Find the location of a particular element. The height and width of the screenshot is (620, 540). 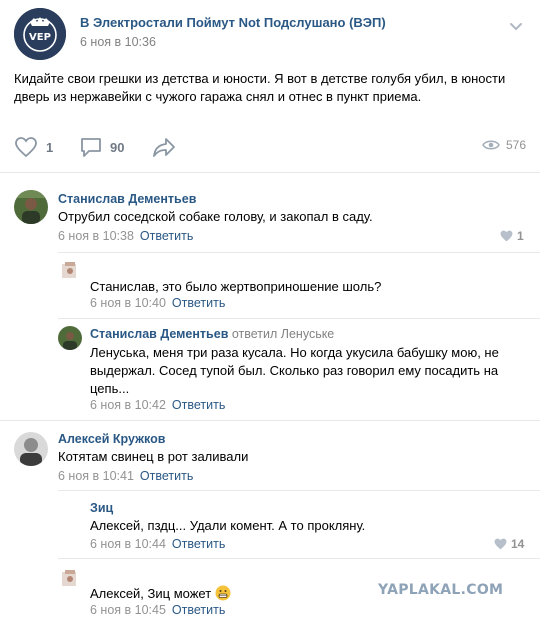

replied-to: ответил Ленуське is located at coordinates (283, 334).